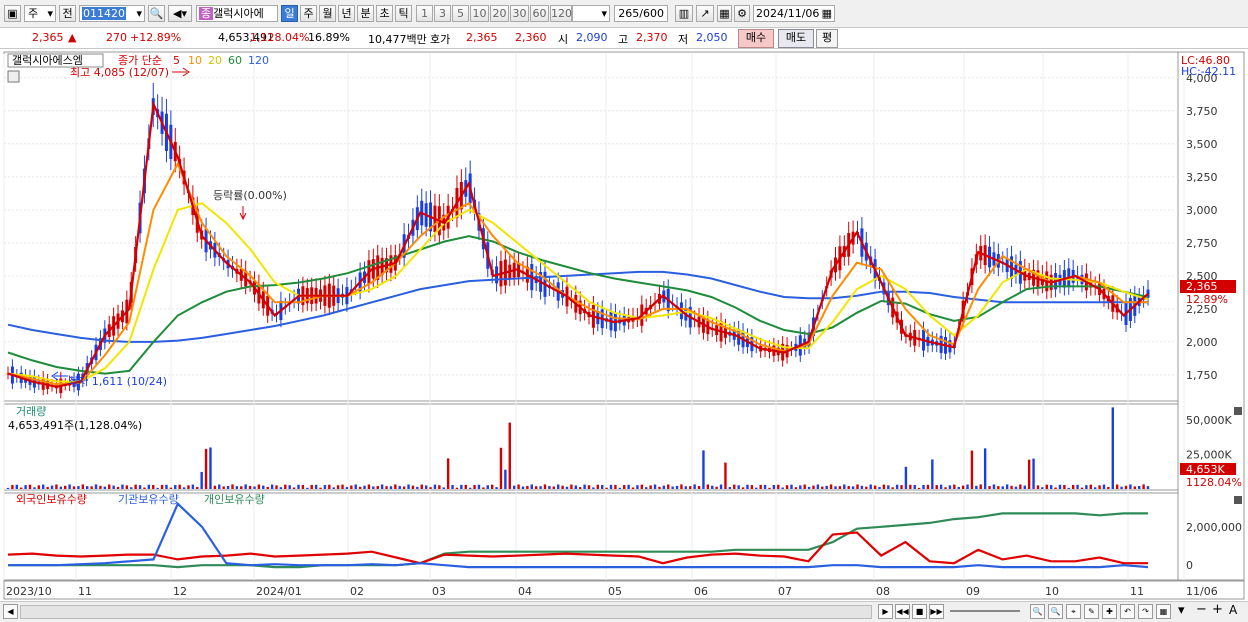 This screenshot has height=622, width=1248. I want to click on period-button-2: 월, so click(327, 13).